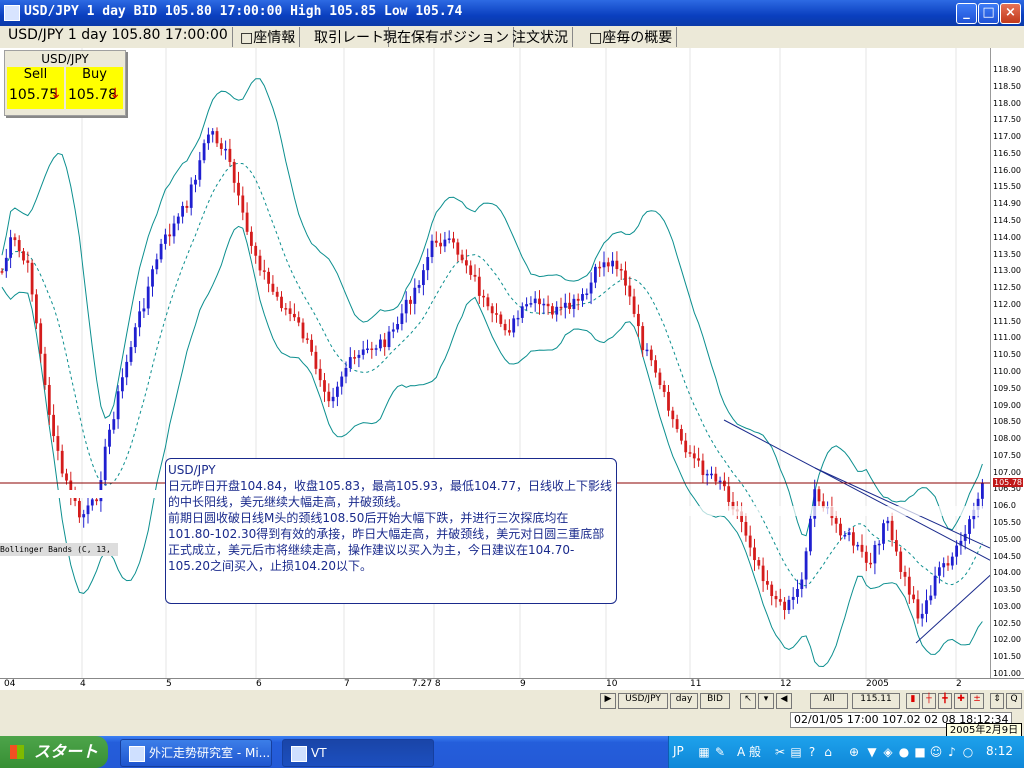 The image size is (1024, 768). Describe the element at coordinates (704, 752) in the screenshot. I see `keyboard-icon: ▦` at that location.